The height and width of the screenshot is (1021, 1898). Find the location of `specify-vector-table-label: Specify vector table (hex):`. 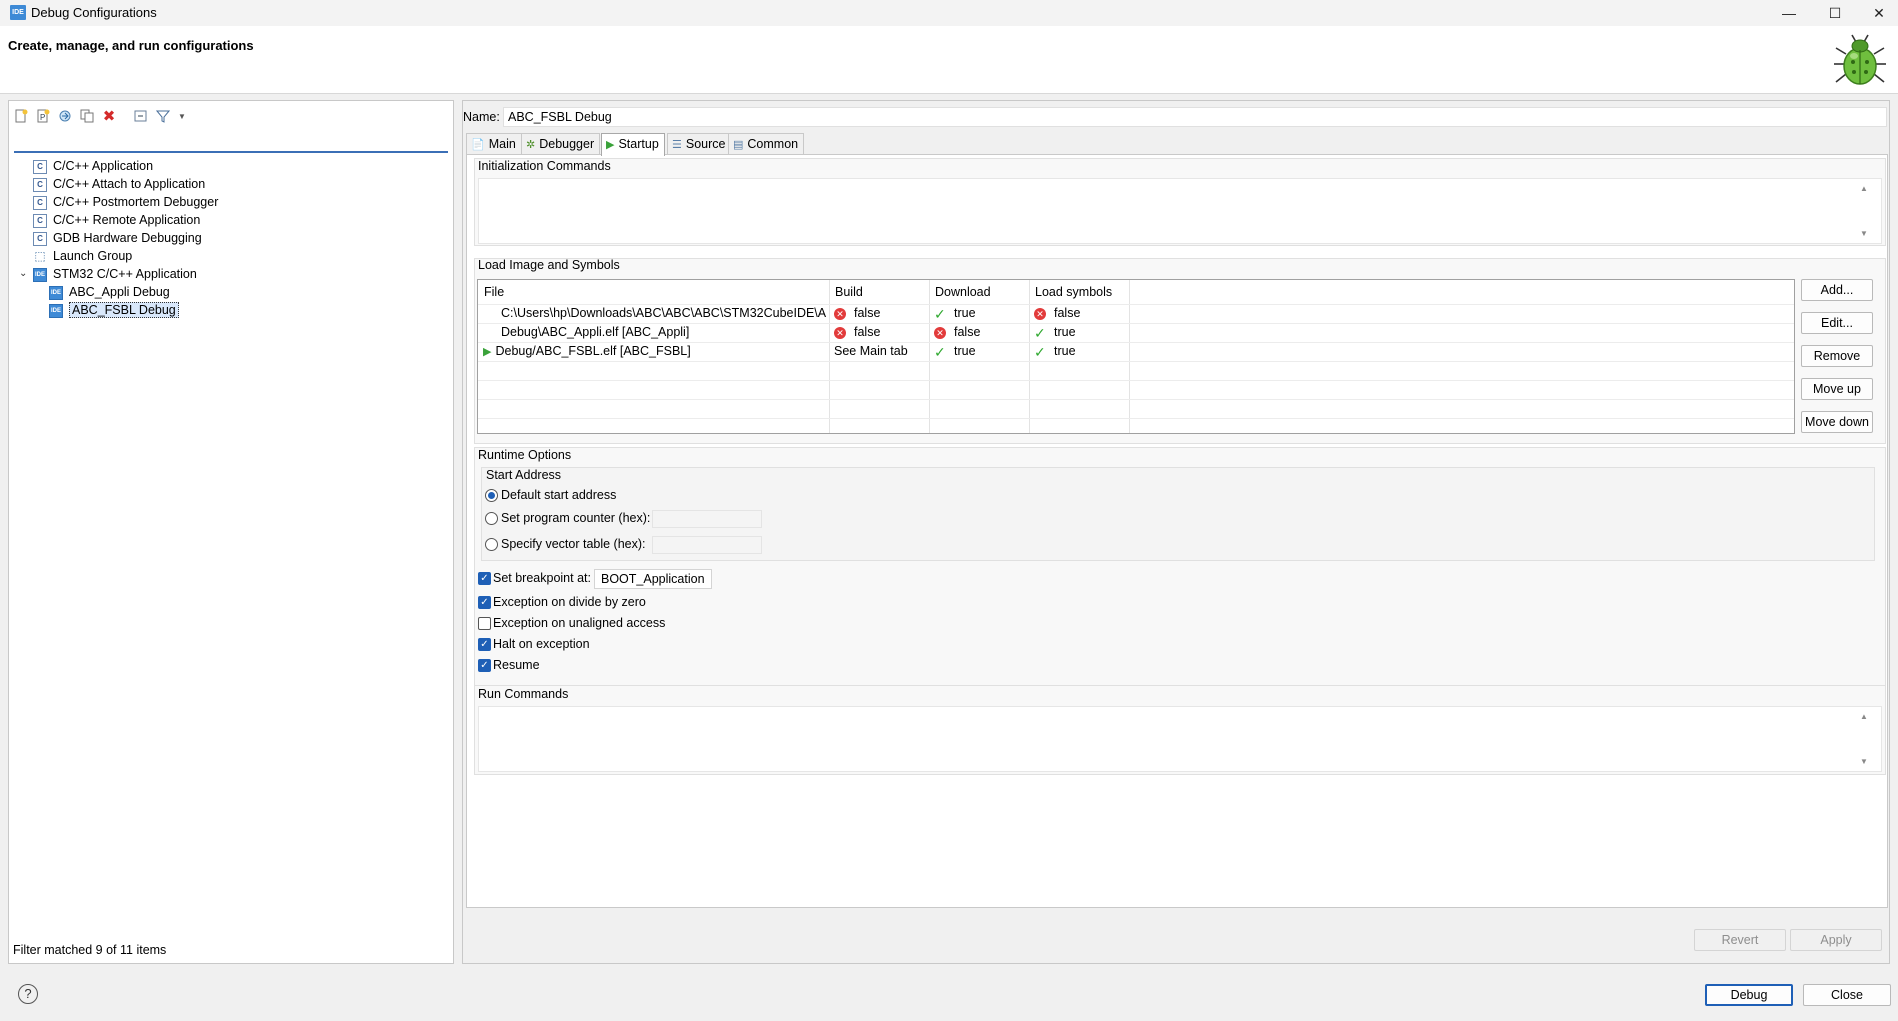

specify-vector-table-label: Specify vector table (hex): is located at coordinates (573, 544).